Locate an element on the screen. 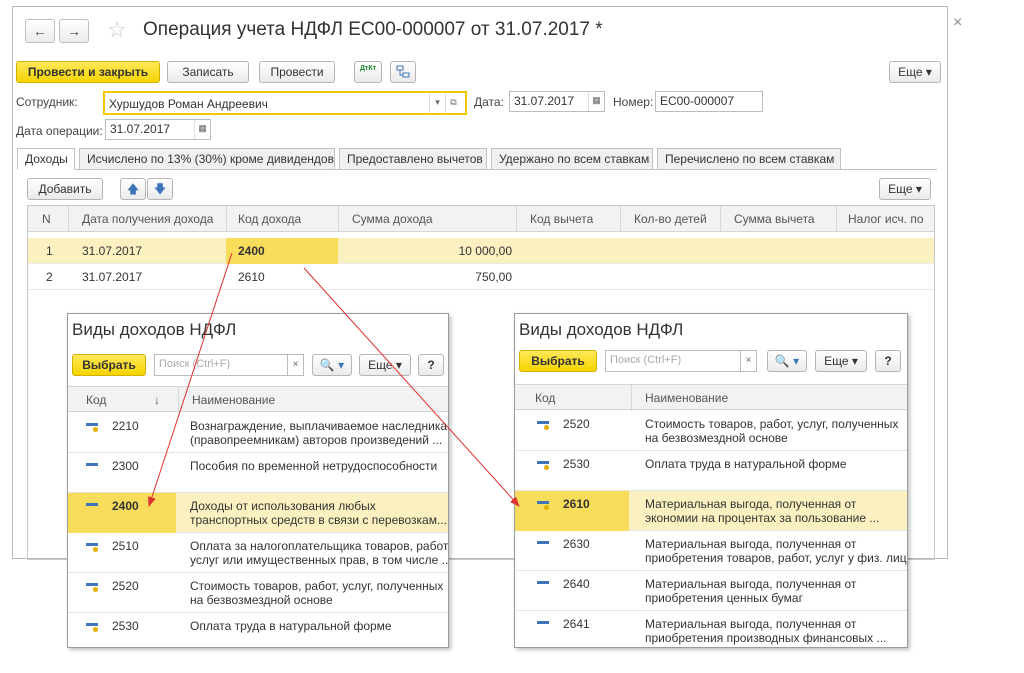  close-icon: × is located at coordinates (957, 23).